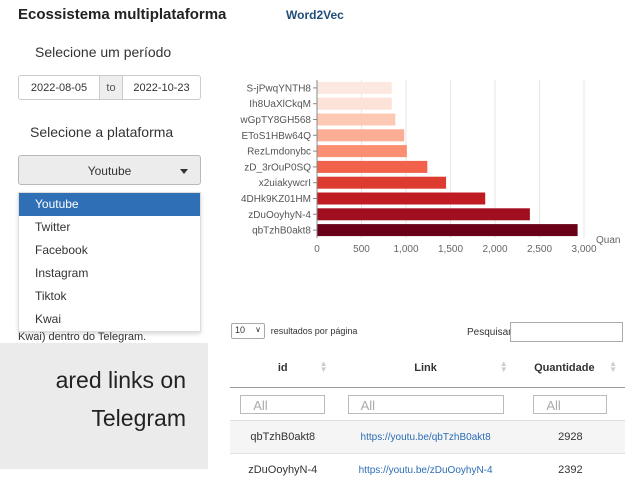 Image resolution: width=635 pixels, height=486 pixels. What do you see at coordinates (109, 227) in the screenshot?
I see `dropdown-option-twitter: Twitter` at bounding box center [109, 227].